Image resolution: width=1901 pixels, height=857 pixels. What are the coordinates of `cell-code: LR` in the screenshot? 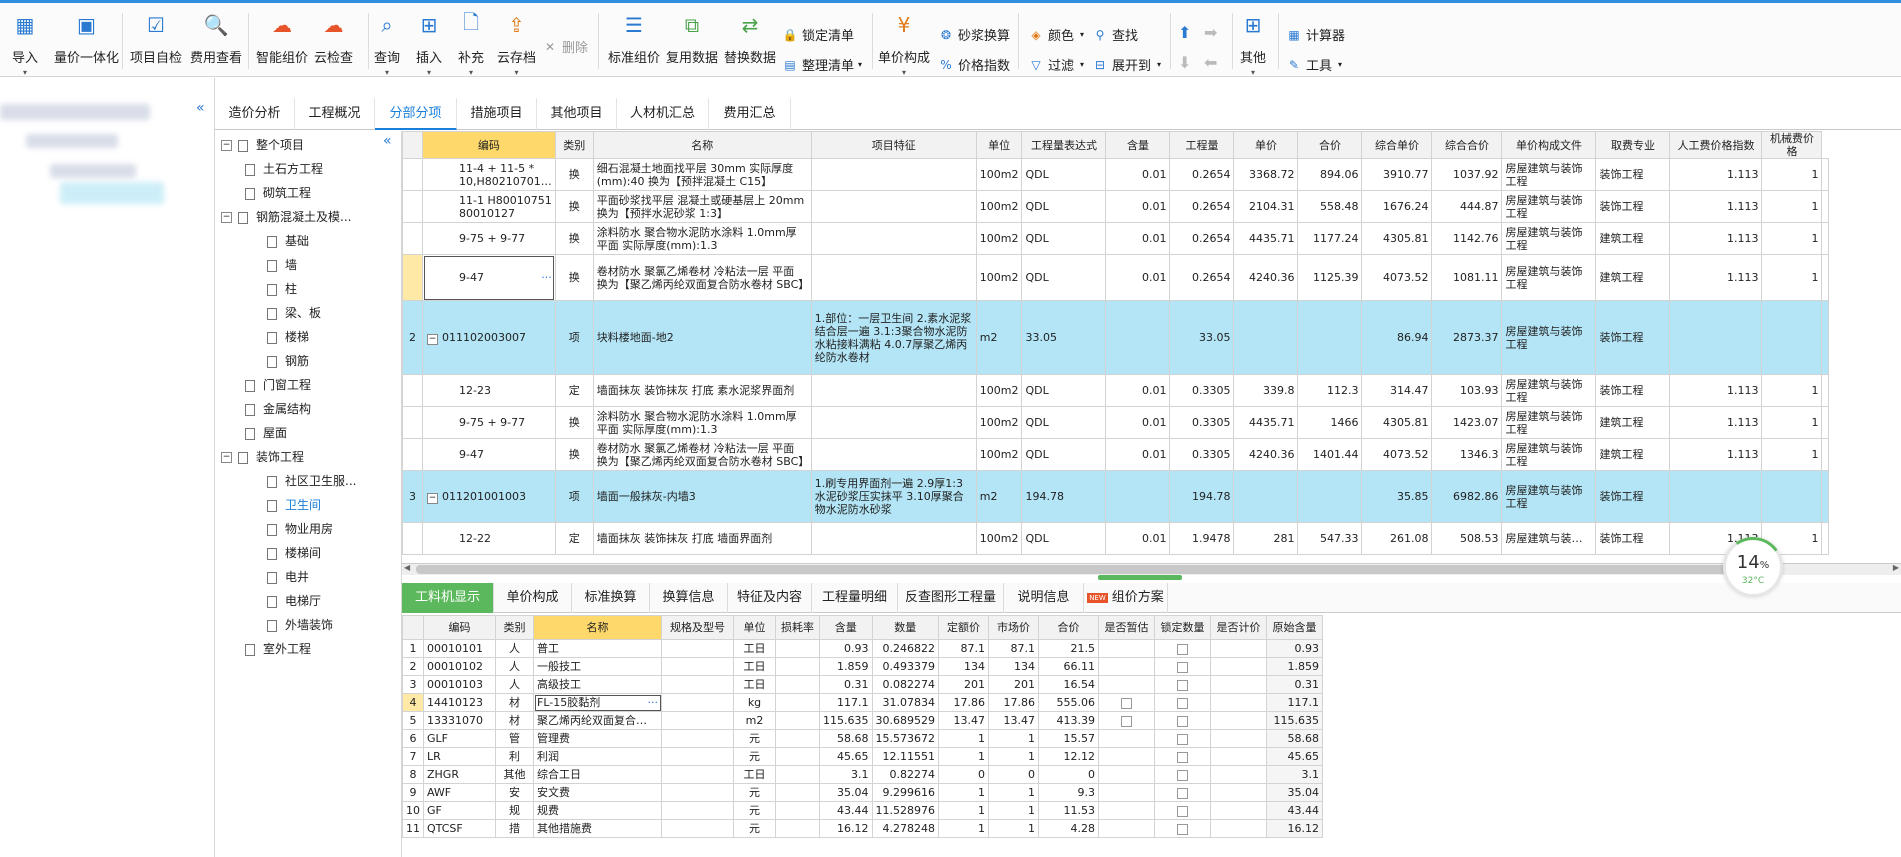 It's located at (459, 756).